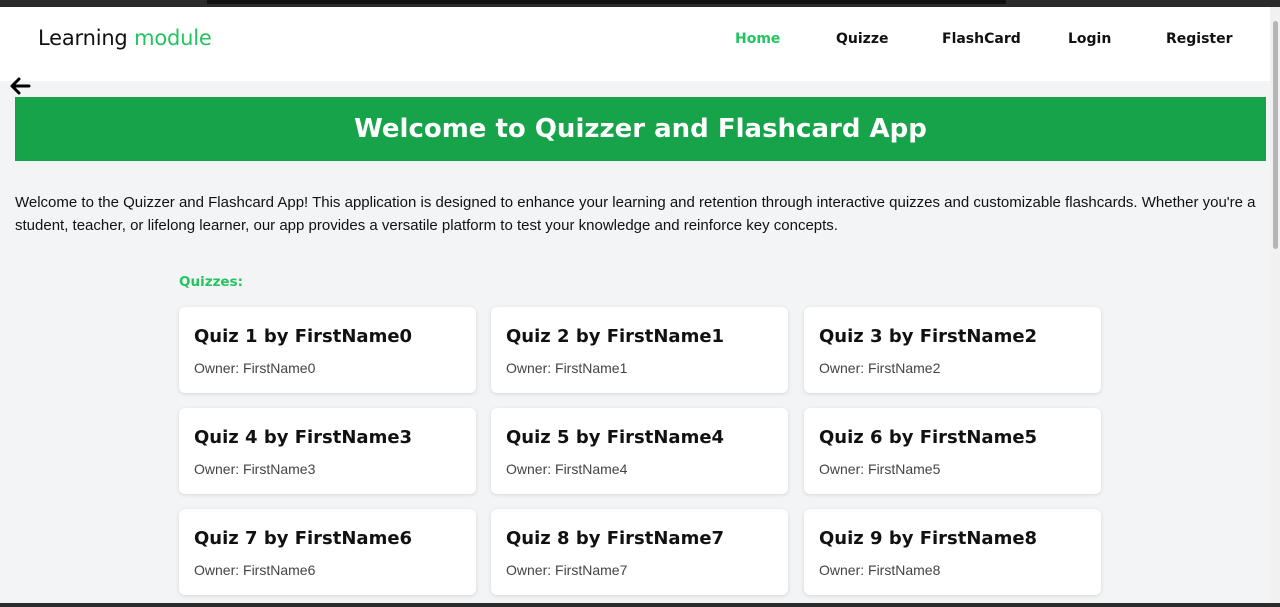 The width and height of the screenshot is (1280, 607). I want to click on quiz-owner: Owner: FirstName5, so click(880, 469).